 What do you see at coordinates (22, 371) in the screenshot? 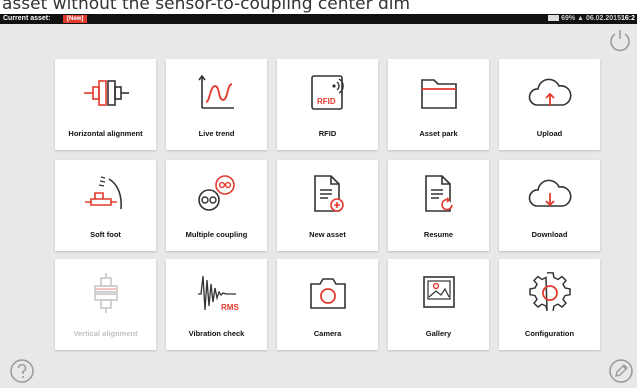
I see `help-icon` at bounding box center [22, 371].